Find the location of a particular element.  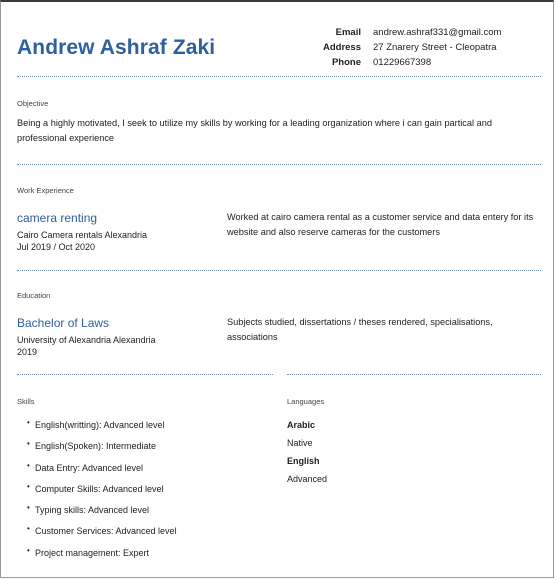

work-company: Cairo Camera rentals Alexandria is located at coordinates (82, 235).